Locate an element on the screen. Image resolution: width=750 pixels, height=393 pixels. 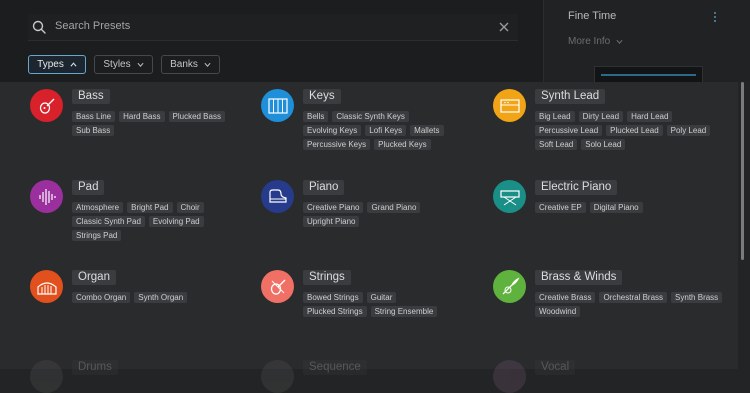
grand-piano-icon is located at coordinates (277, 196).